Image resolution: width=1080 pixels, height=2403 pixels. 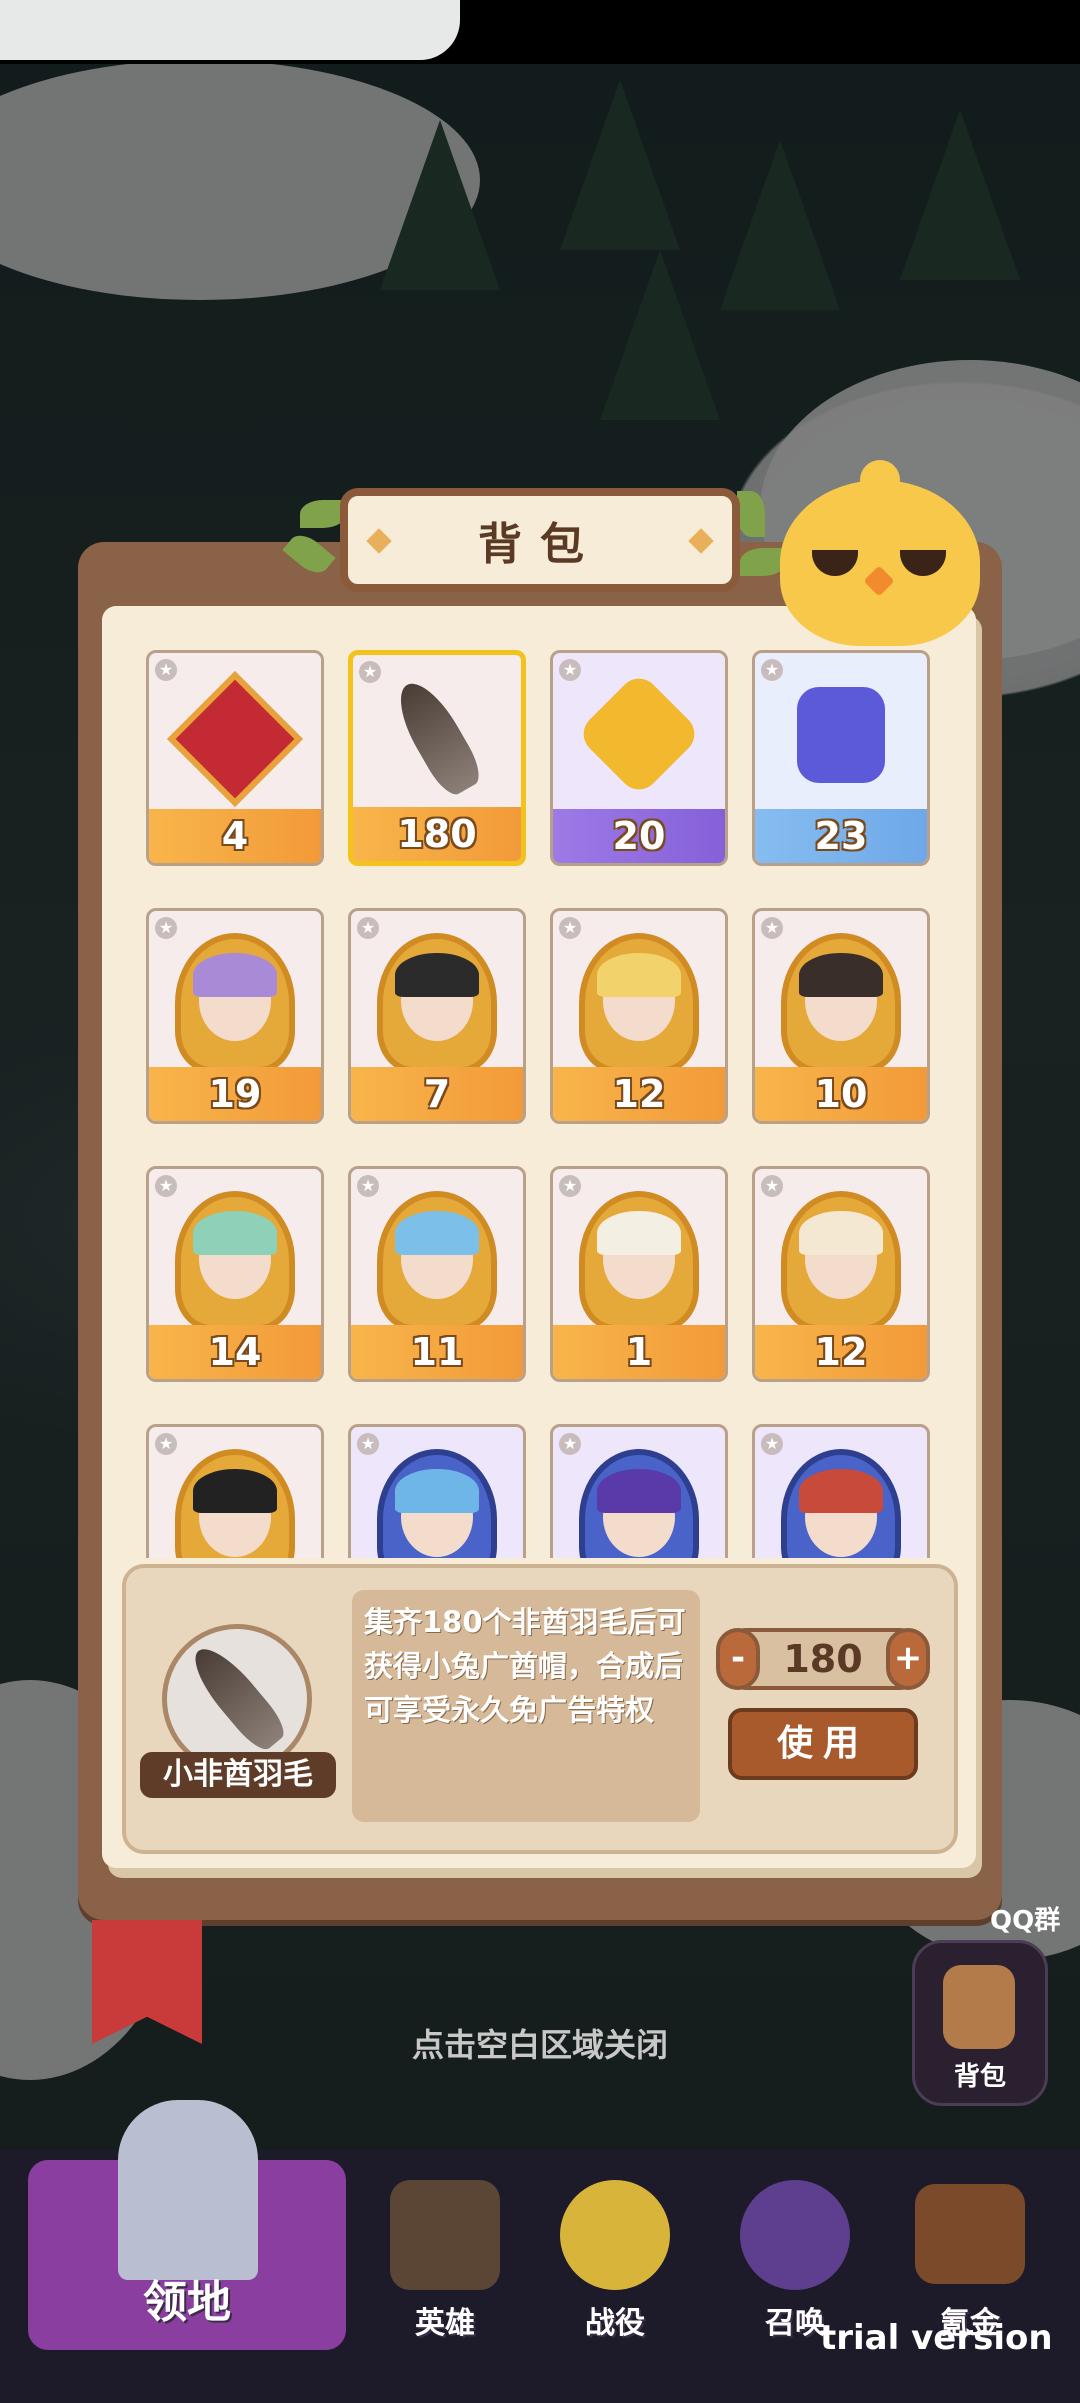 I want to click on nav-heroes: 英雄, so click(x=445, y=2255).